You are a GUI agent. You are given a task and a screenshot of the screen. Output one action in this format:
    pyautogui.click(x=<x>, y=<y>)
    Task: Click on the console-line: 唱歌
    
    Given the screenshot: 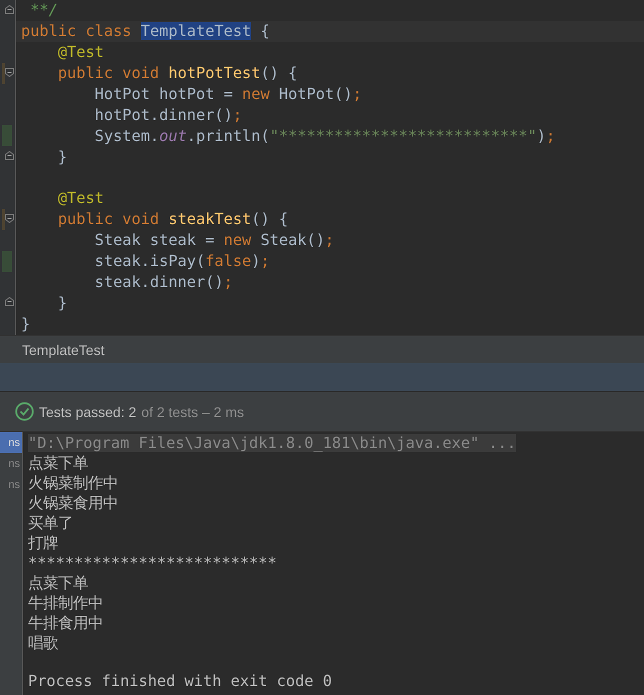 What is the action you would take?
    pyautogui.click(x=43, y=643)
    